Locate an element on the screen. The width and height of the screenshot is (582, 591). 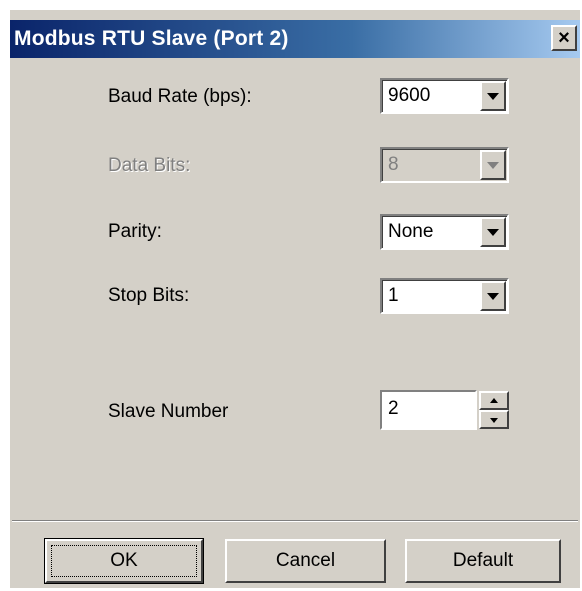
spin-up-button is located at coordinates (494, 400).